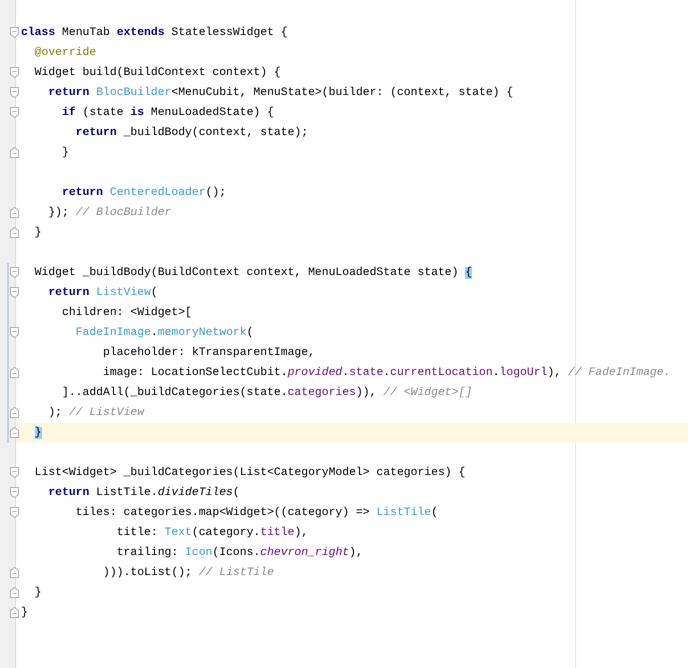 Image resolution: width=688 pixels, height=668 pixels. What do you see at coordinates (143, 493) in the screenshot?
I see `code-line: return ListTile.divideTiles(` at bounding box center [143, 493].